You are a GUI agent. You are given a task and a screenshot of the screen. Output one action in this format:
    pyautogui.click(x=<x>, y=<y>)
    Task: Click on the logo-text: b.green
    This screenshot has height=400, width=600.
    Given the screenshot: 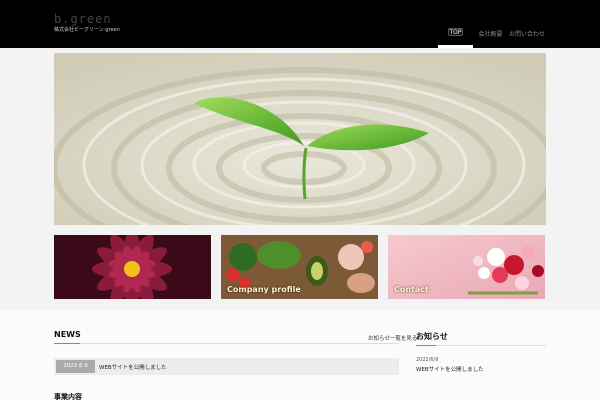 What is the action you would take?
    pyautogui.click(x=83, y=19)
    